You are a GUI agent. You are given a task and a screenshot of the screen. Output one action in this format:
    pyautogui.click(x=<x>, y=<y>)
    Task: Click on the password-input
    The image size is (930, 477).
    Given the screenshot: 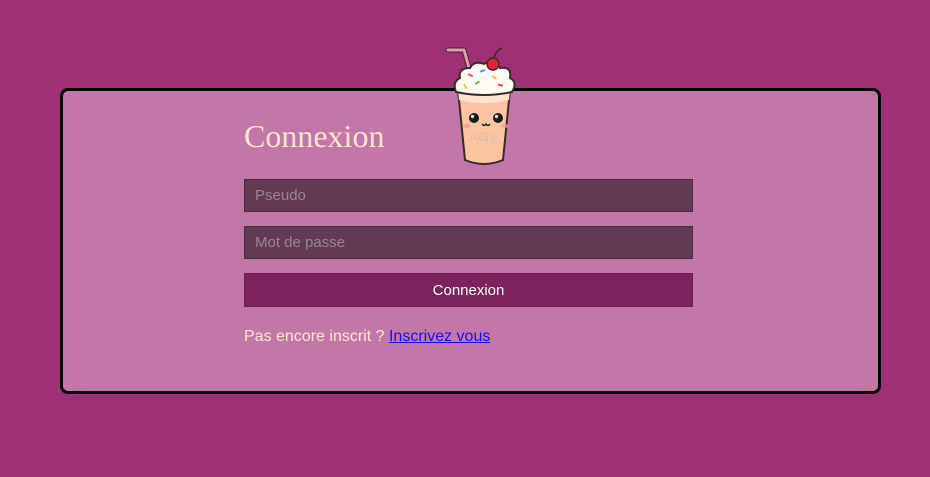 What is the action you would take?
    pyautogui.click(x=468, y=242)
    